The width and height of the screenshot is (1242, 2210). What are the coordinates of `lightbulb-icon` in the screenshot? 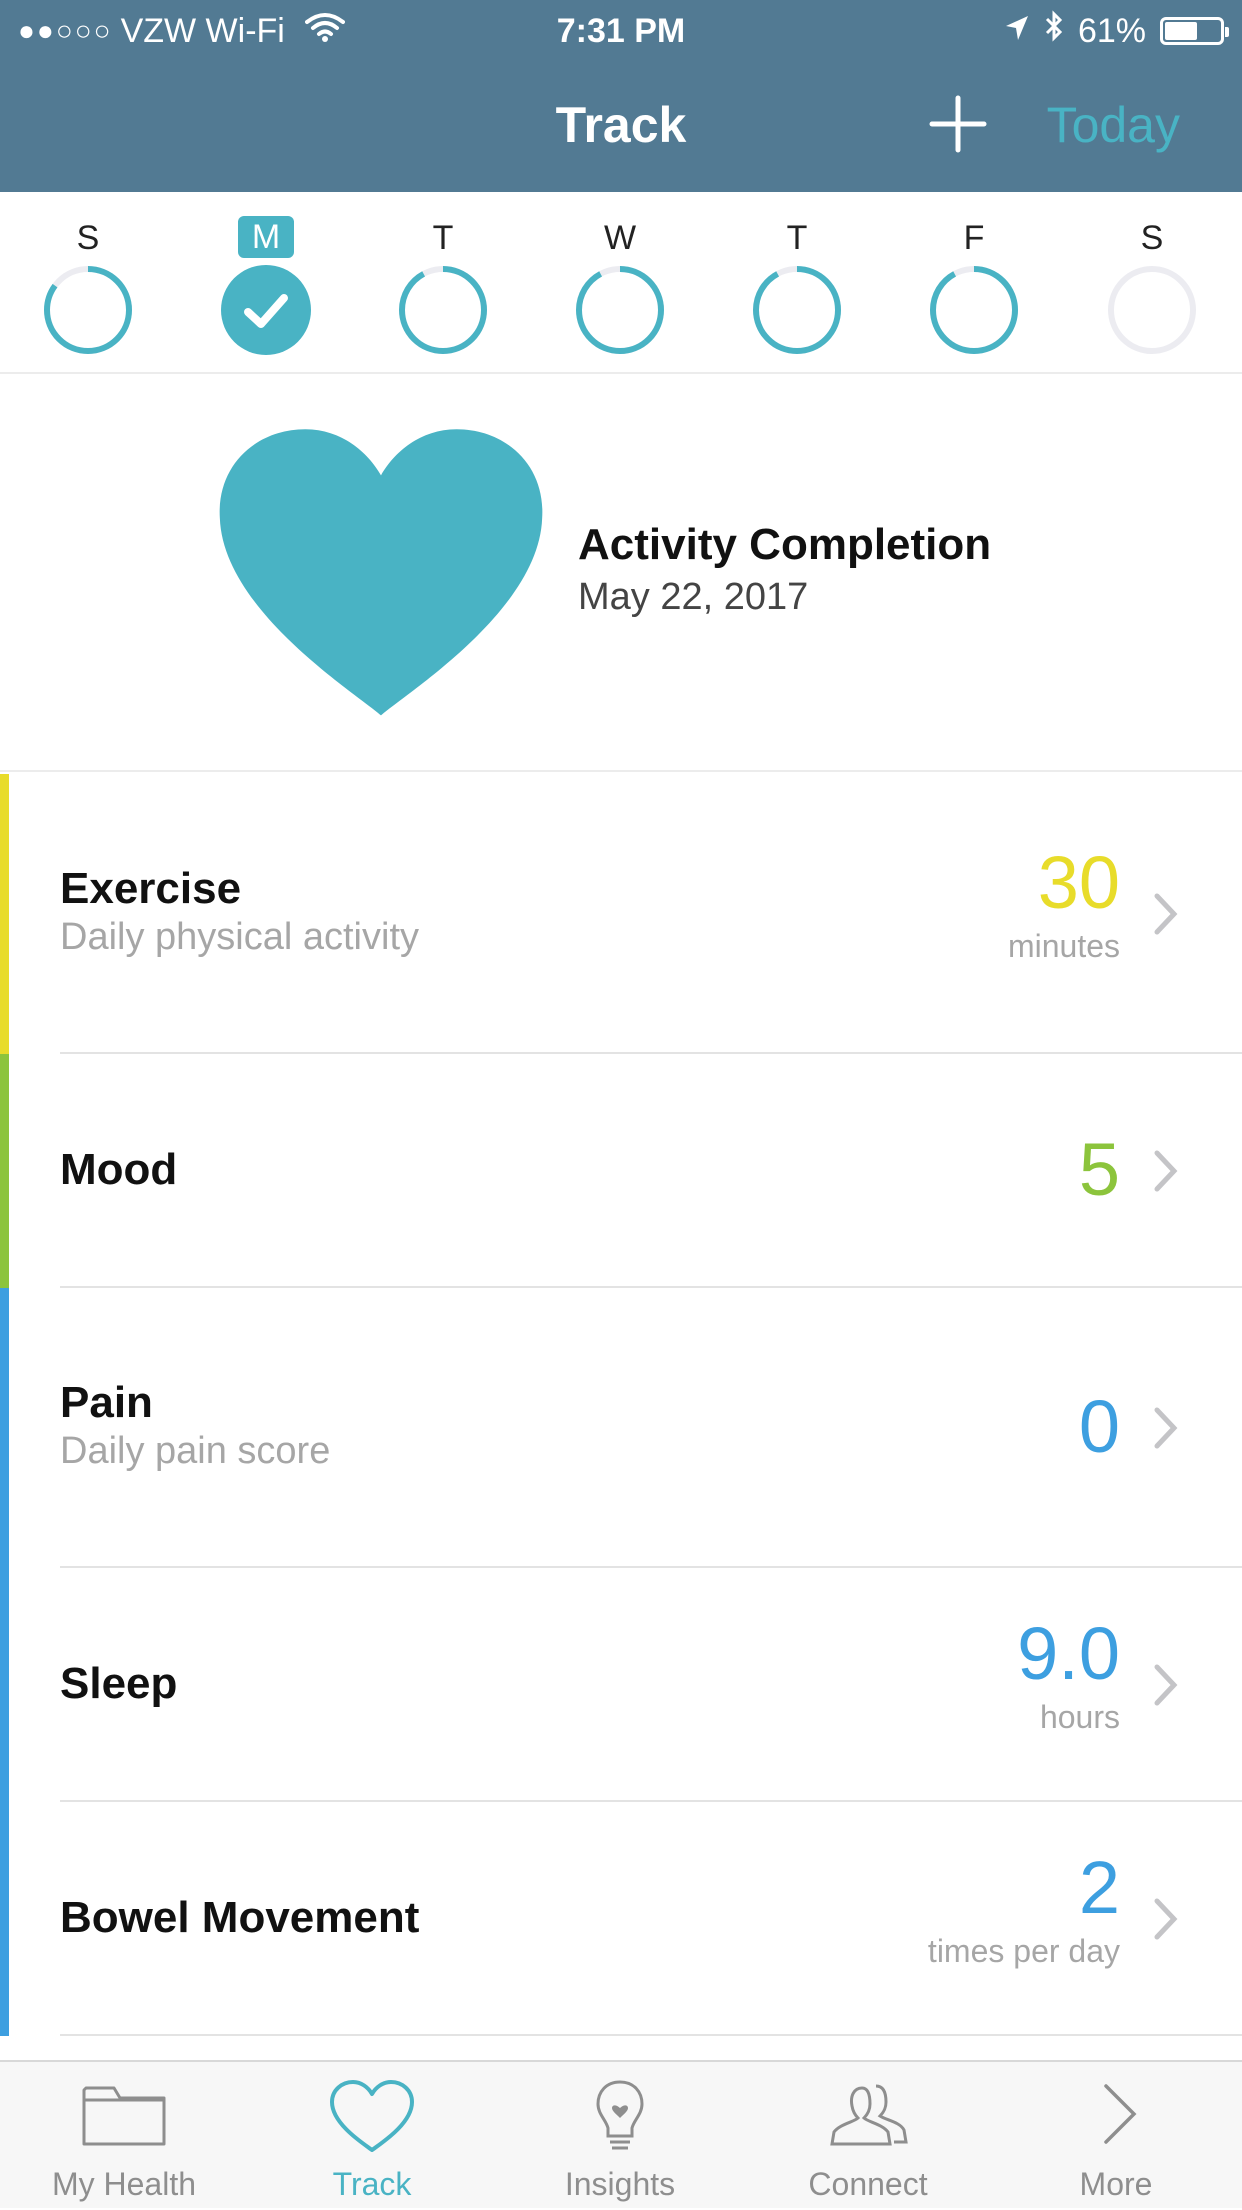 It's located at (620, 2115).